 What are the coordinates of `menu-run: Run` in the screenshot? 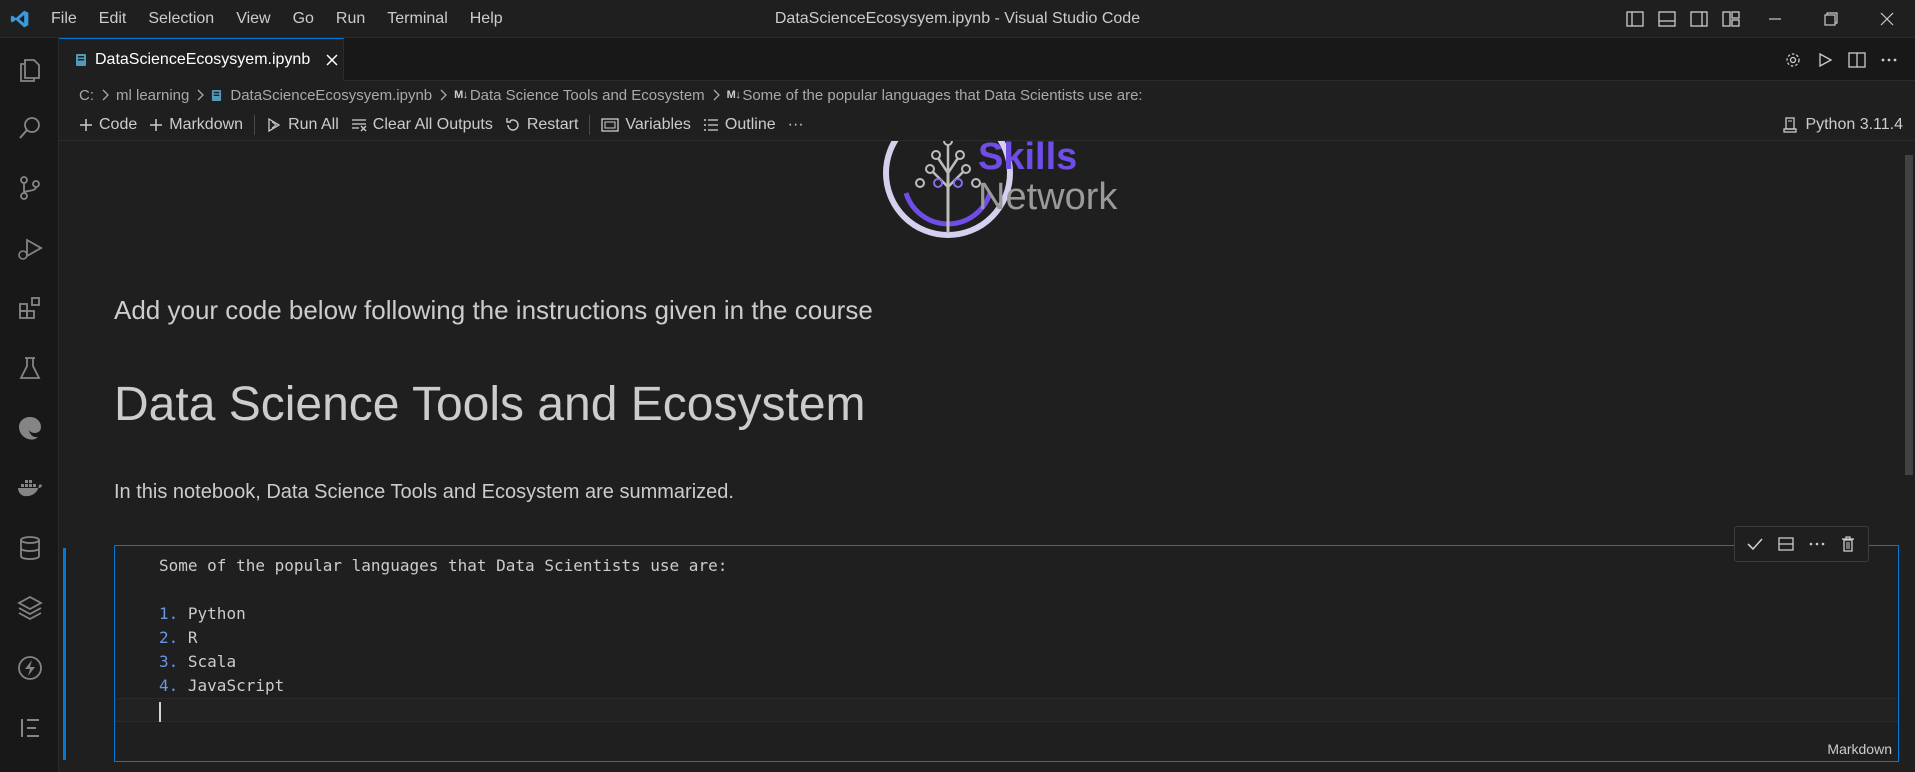 It's located at (350, 19).